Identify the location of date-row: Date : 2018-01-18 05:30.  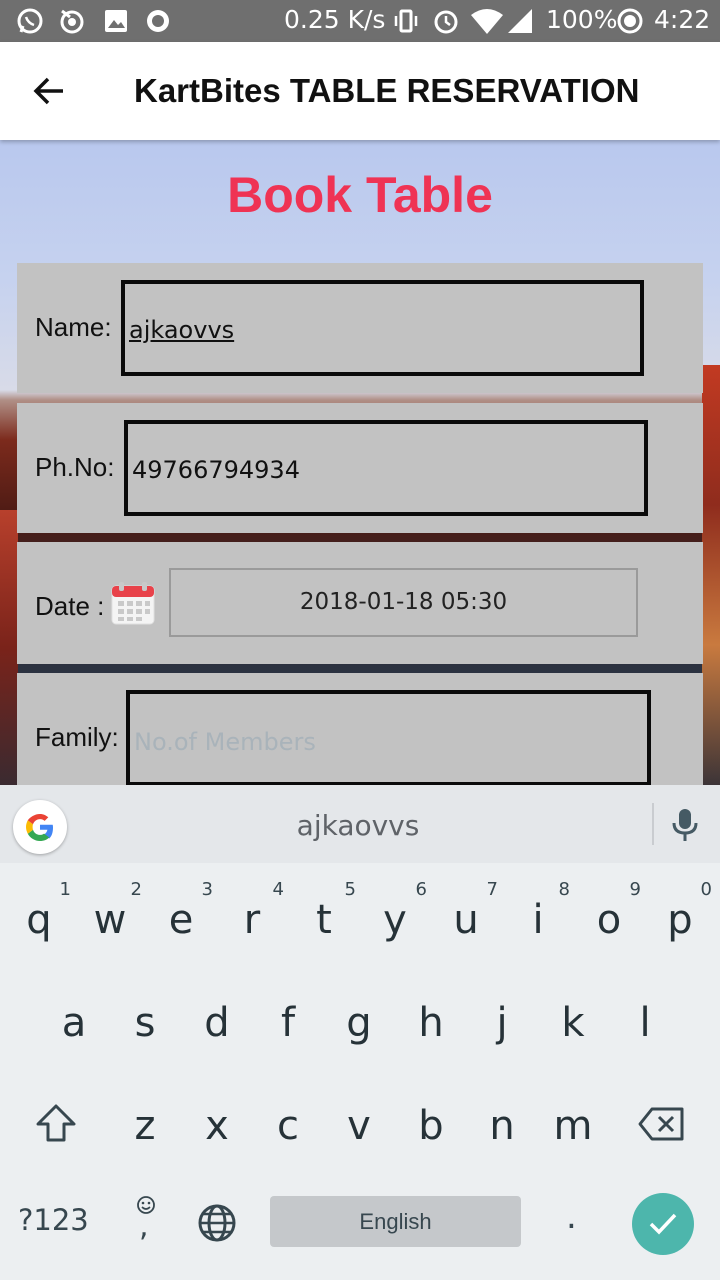
(360, 603).